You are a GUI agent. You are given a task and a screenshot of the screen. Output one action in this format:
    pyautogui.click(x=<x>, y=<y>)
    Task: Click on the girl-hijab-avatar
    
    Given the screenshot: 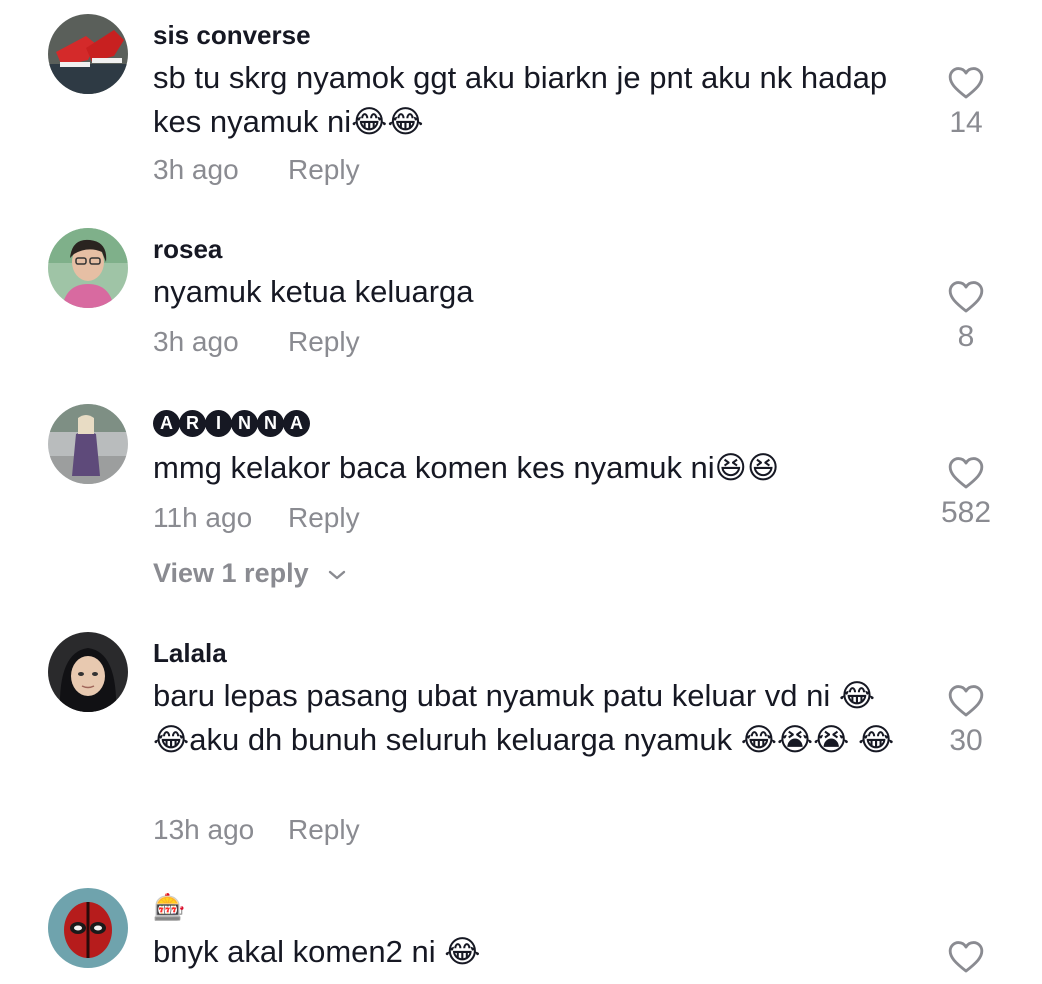 What is the action you would take?
    pyautogui.click(x=88, y=672)
    